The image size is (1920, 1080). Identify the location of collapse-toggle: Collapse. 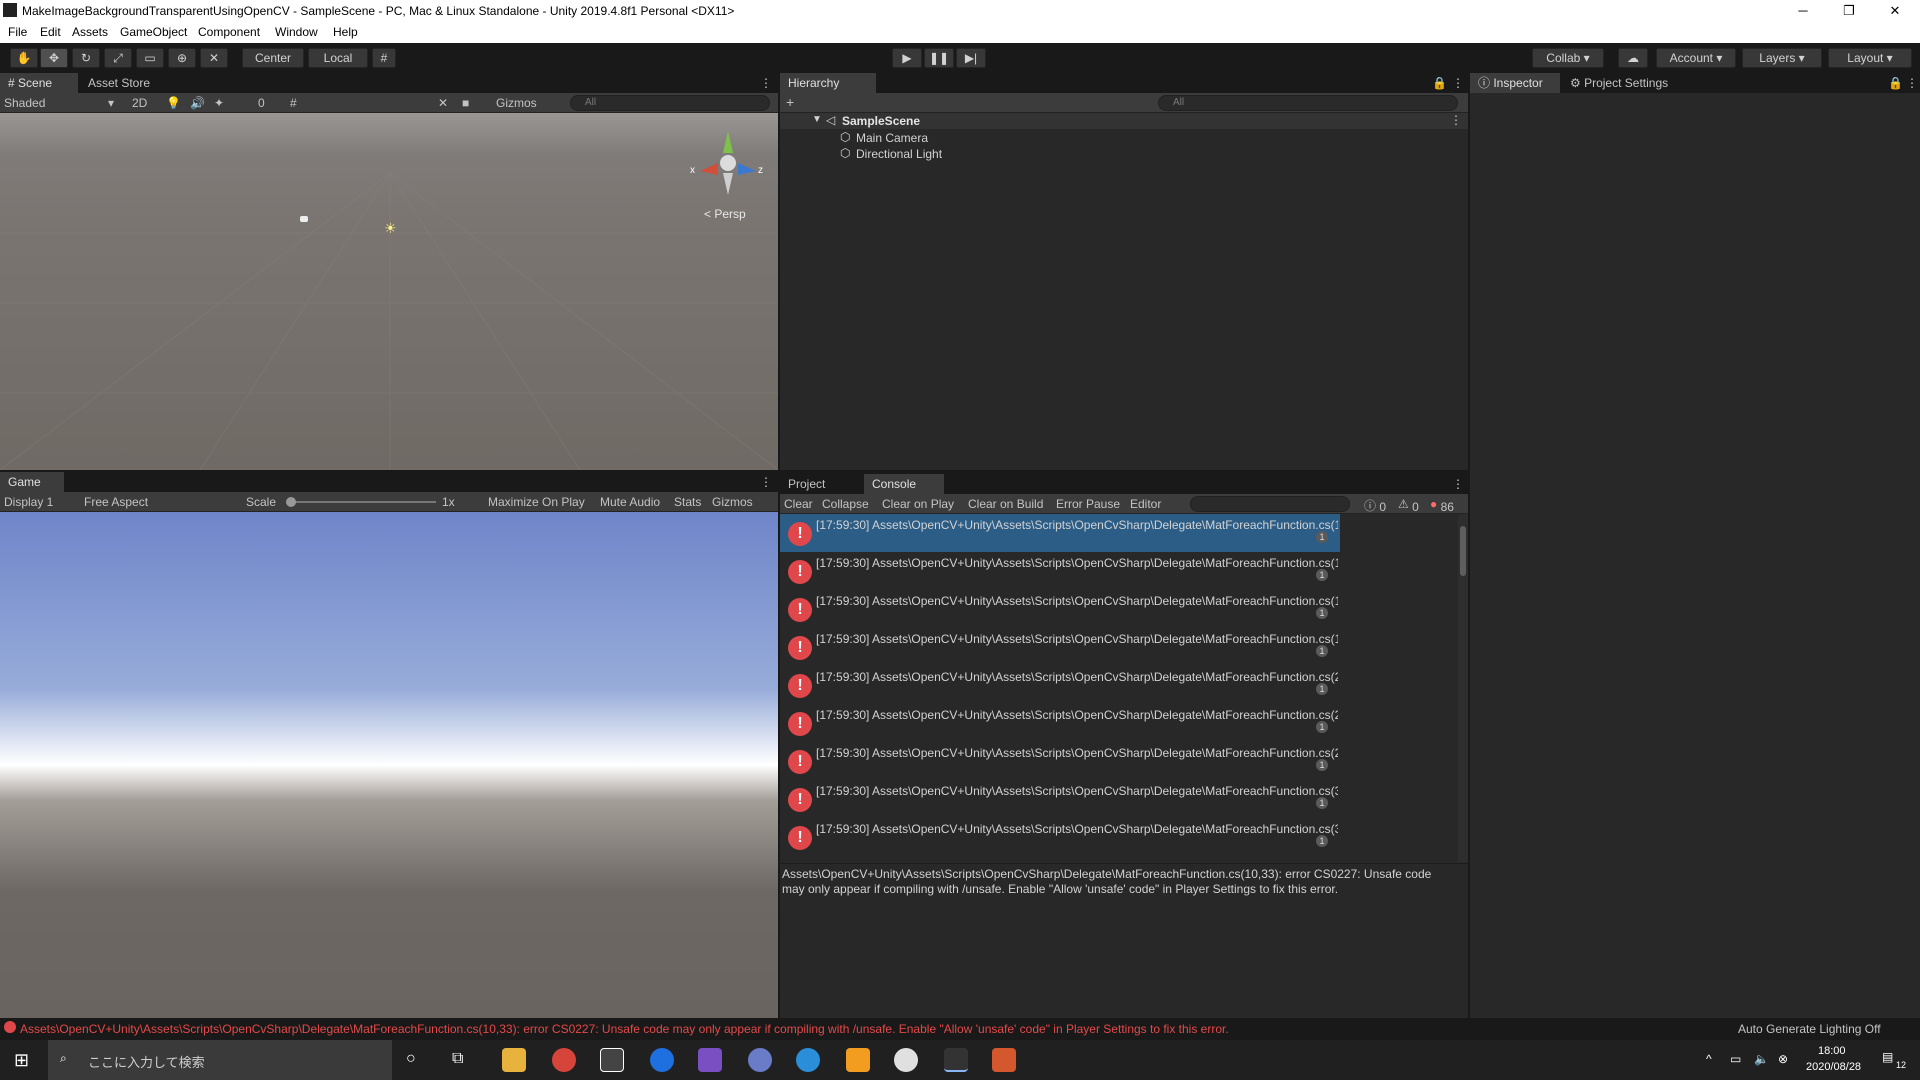
(845, 504).